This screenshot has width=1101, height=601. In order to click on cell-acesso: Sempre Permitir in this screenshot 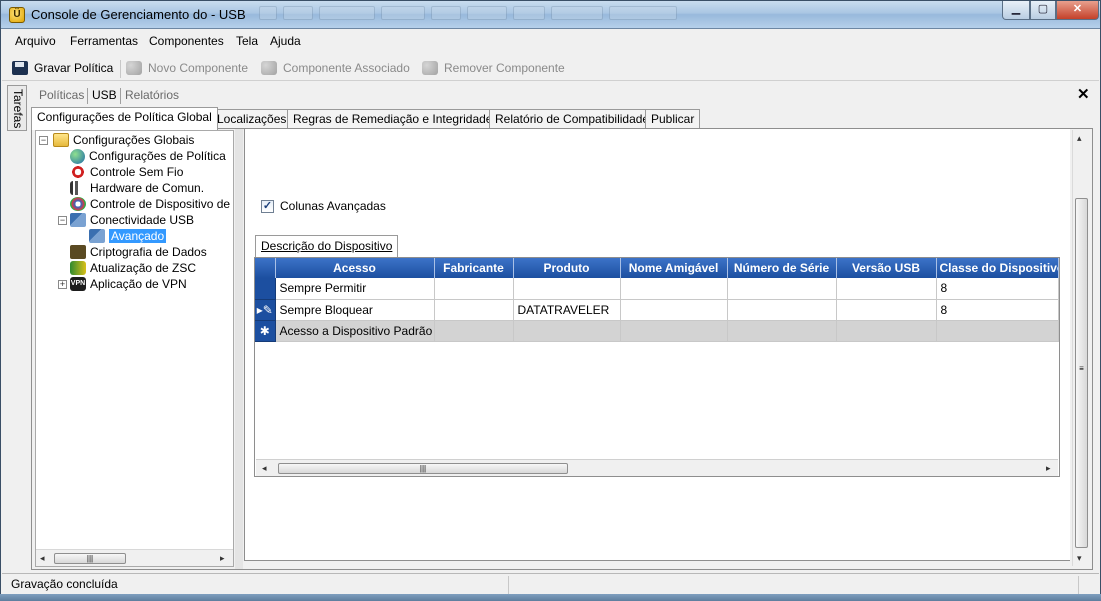, I will do `click(355, 289)`.